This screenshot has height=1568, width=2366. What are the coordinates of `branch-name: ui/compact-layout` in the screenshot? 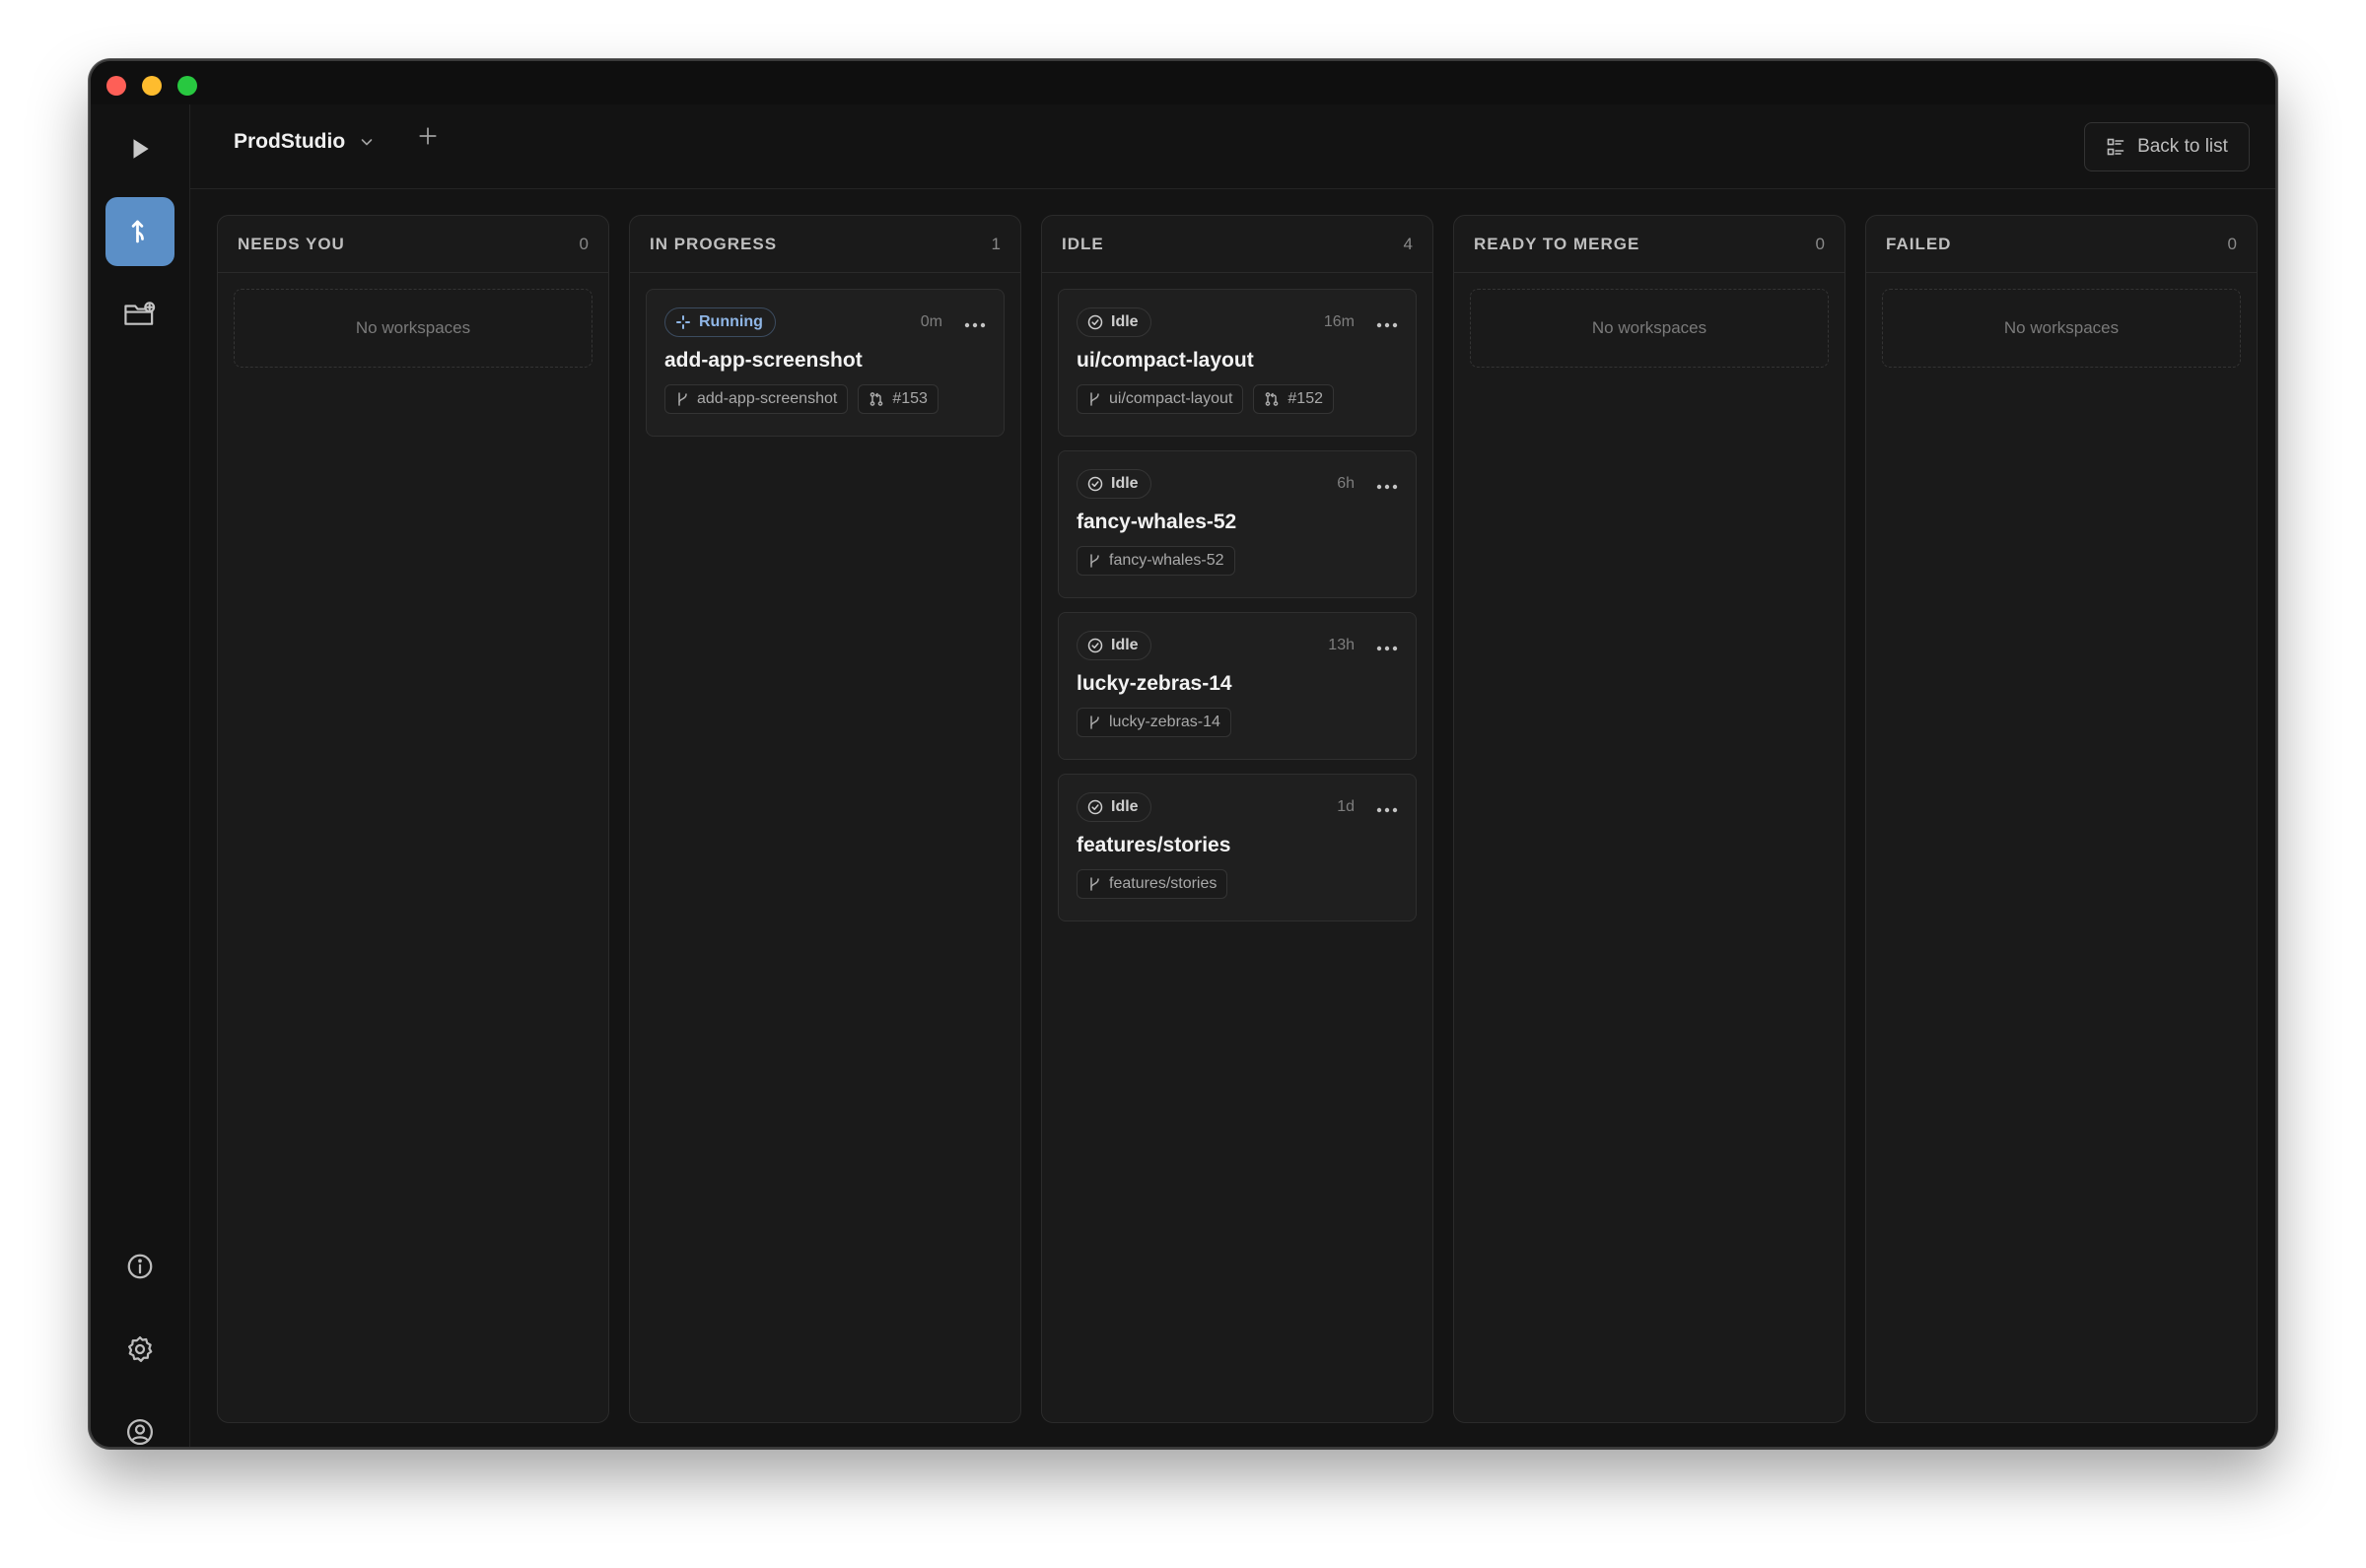 It's located at (1171, 398).